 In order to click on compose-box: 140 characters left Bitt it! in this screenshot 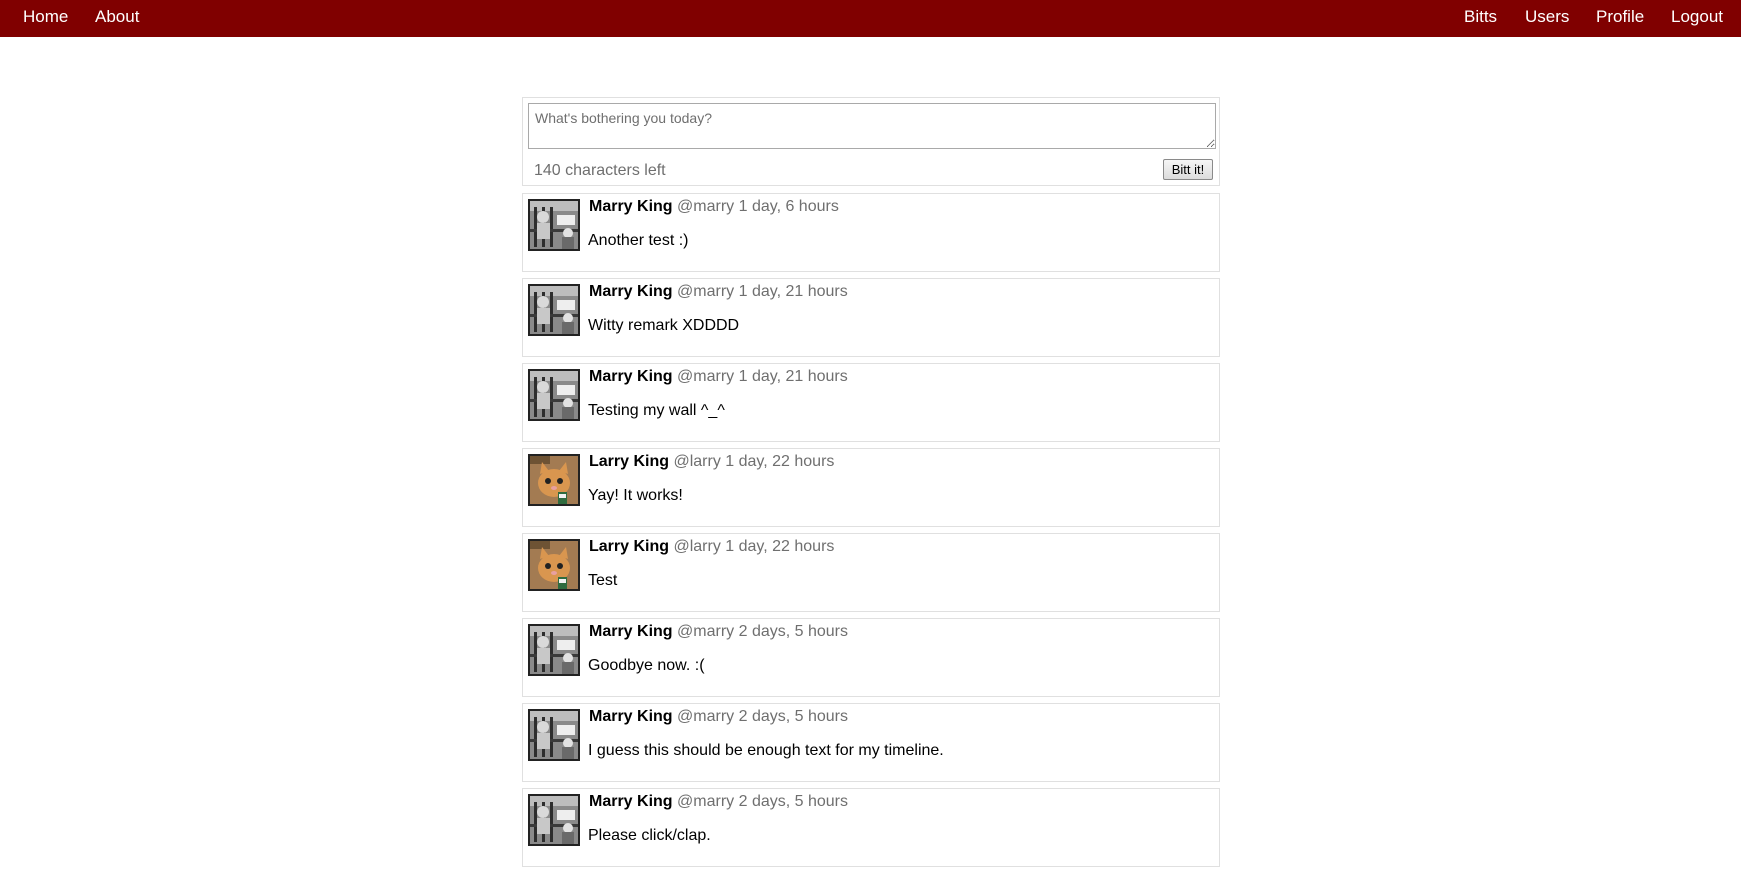, I will do `click(871, 141)`.